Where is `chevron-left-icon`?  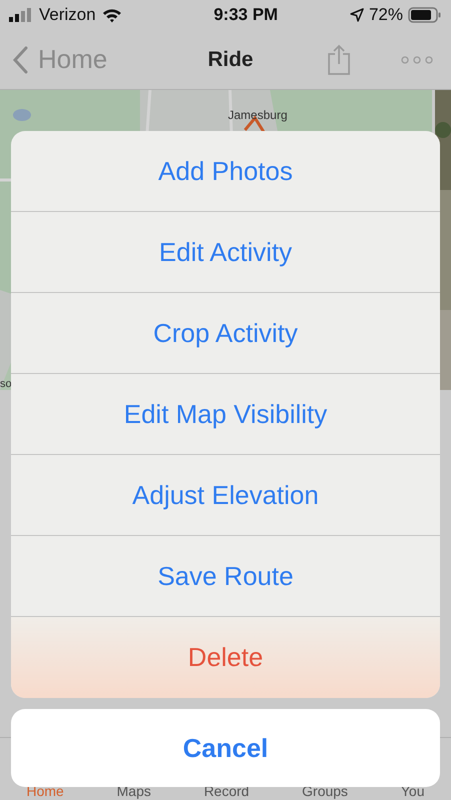 chevron-left-icon is located at coordinates (20, 60).